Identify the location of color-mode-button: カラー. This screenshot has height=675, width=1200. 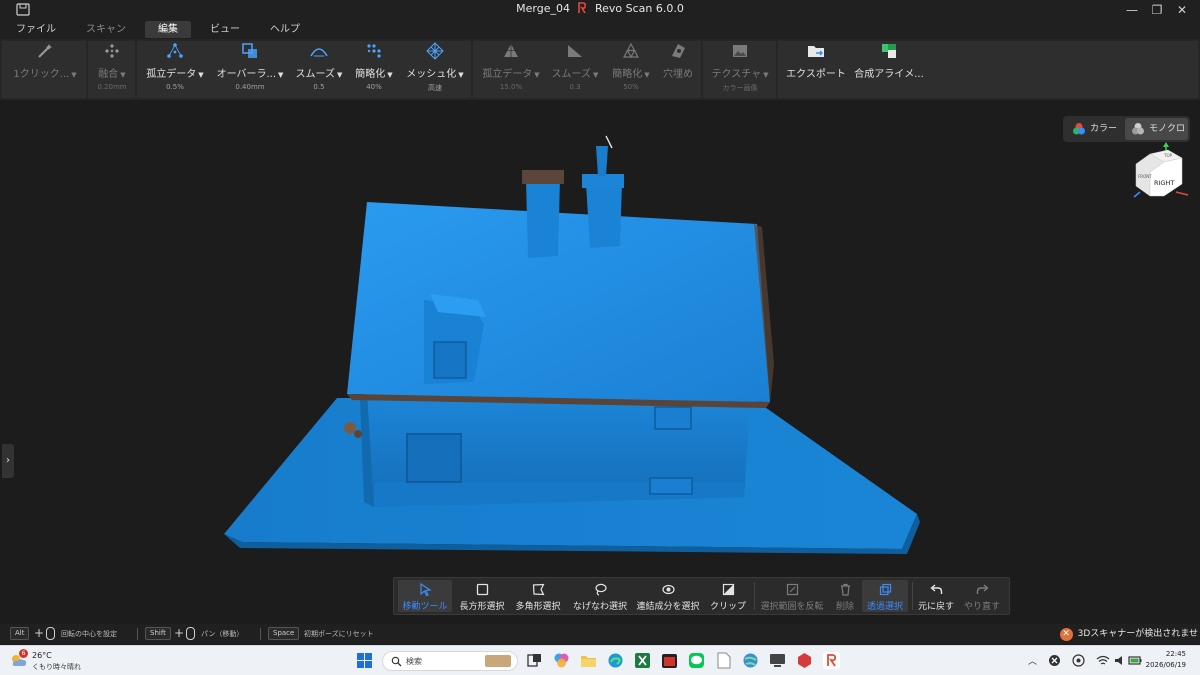
(1095, 129).